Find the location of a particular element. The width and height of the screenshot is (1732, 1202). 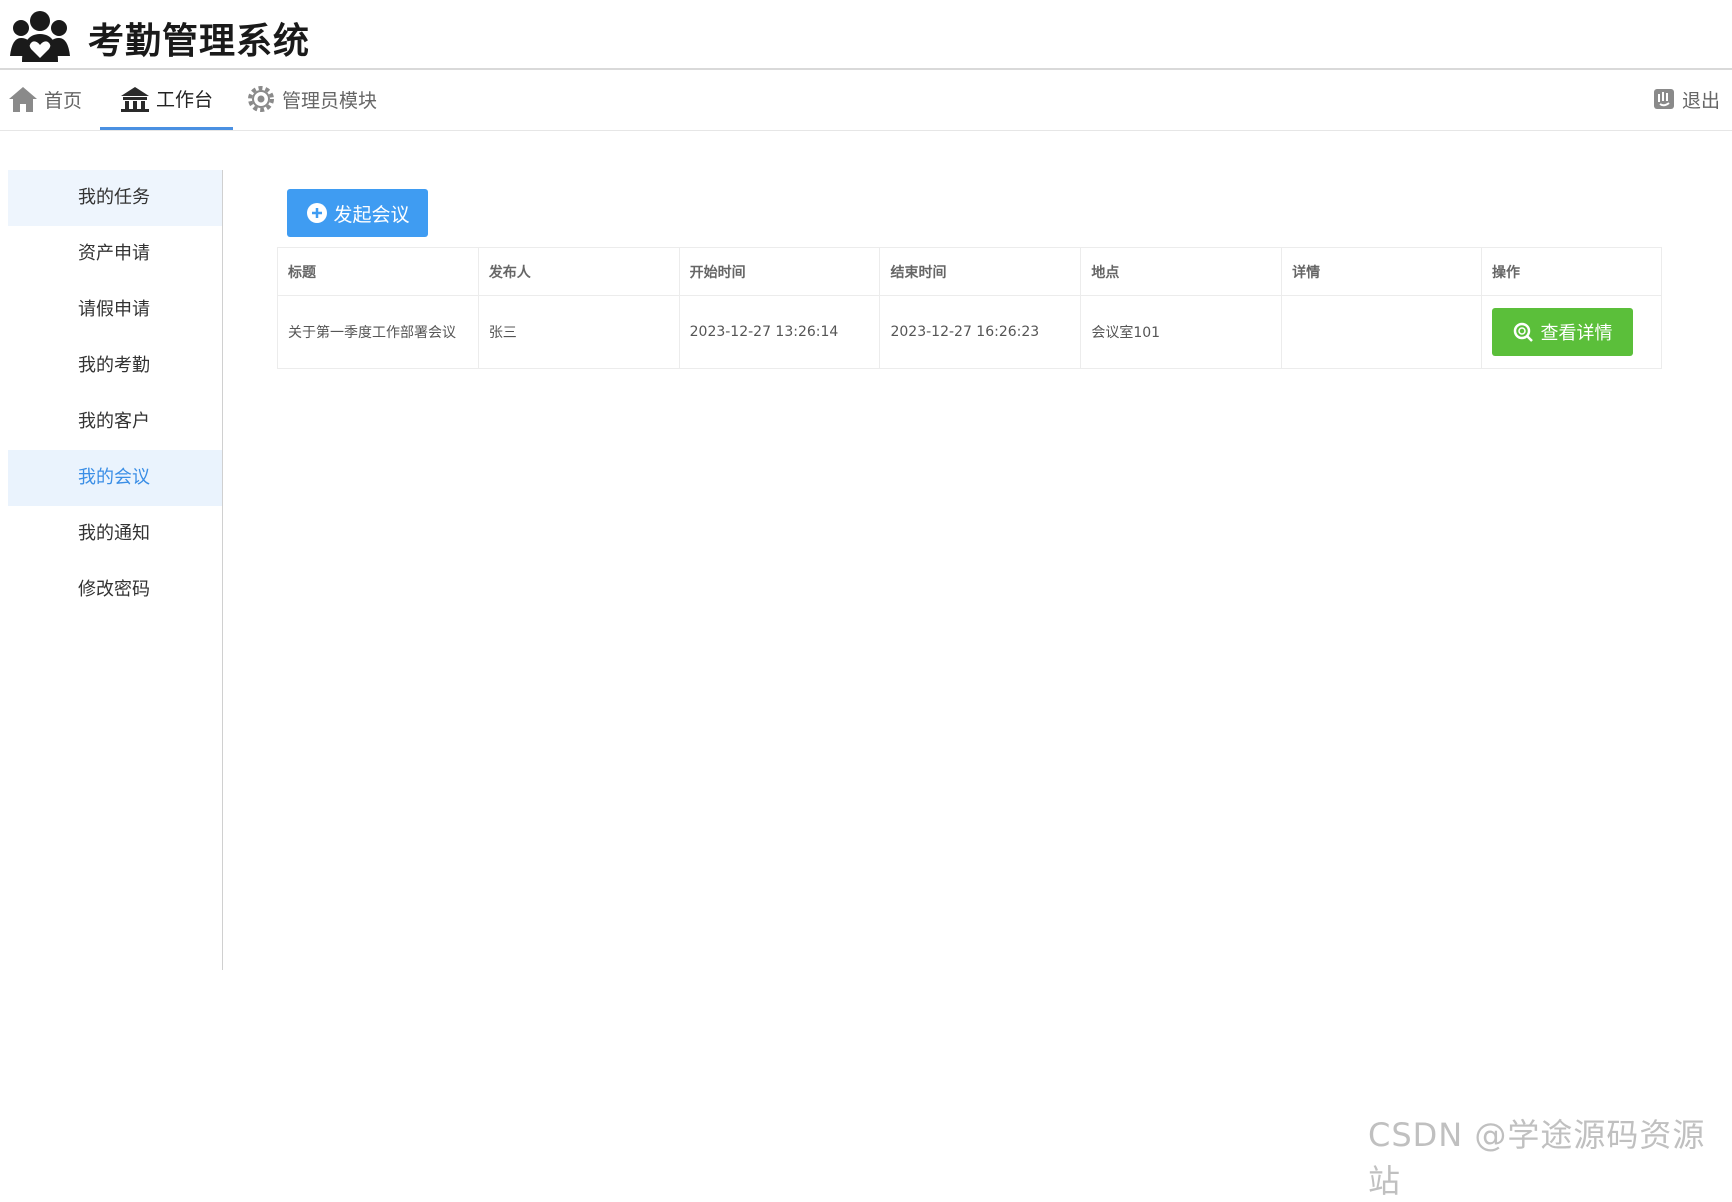

top-nav: 首页 工作台 管理员模块 退出 is located at coordinates (866, 100).